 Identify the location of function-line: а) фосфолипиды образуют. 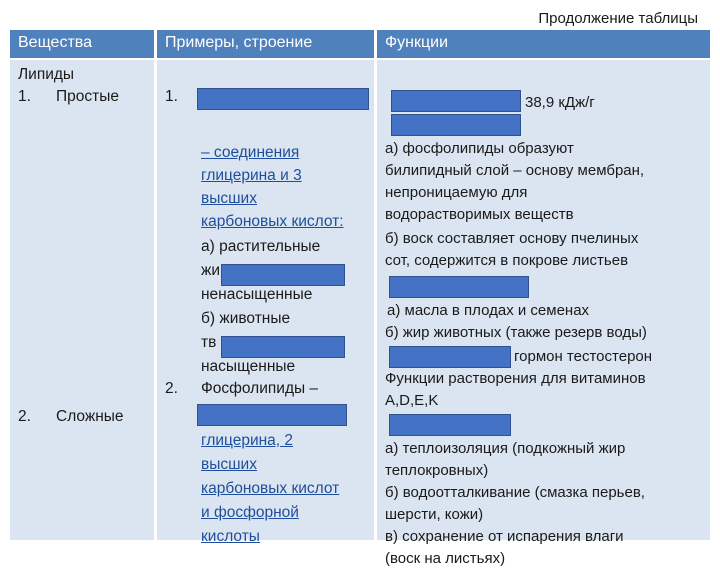
(479, 148).